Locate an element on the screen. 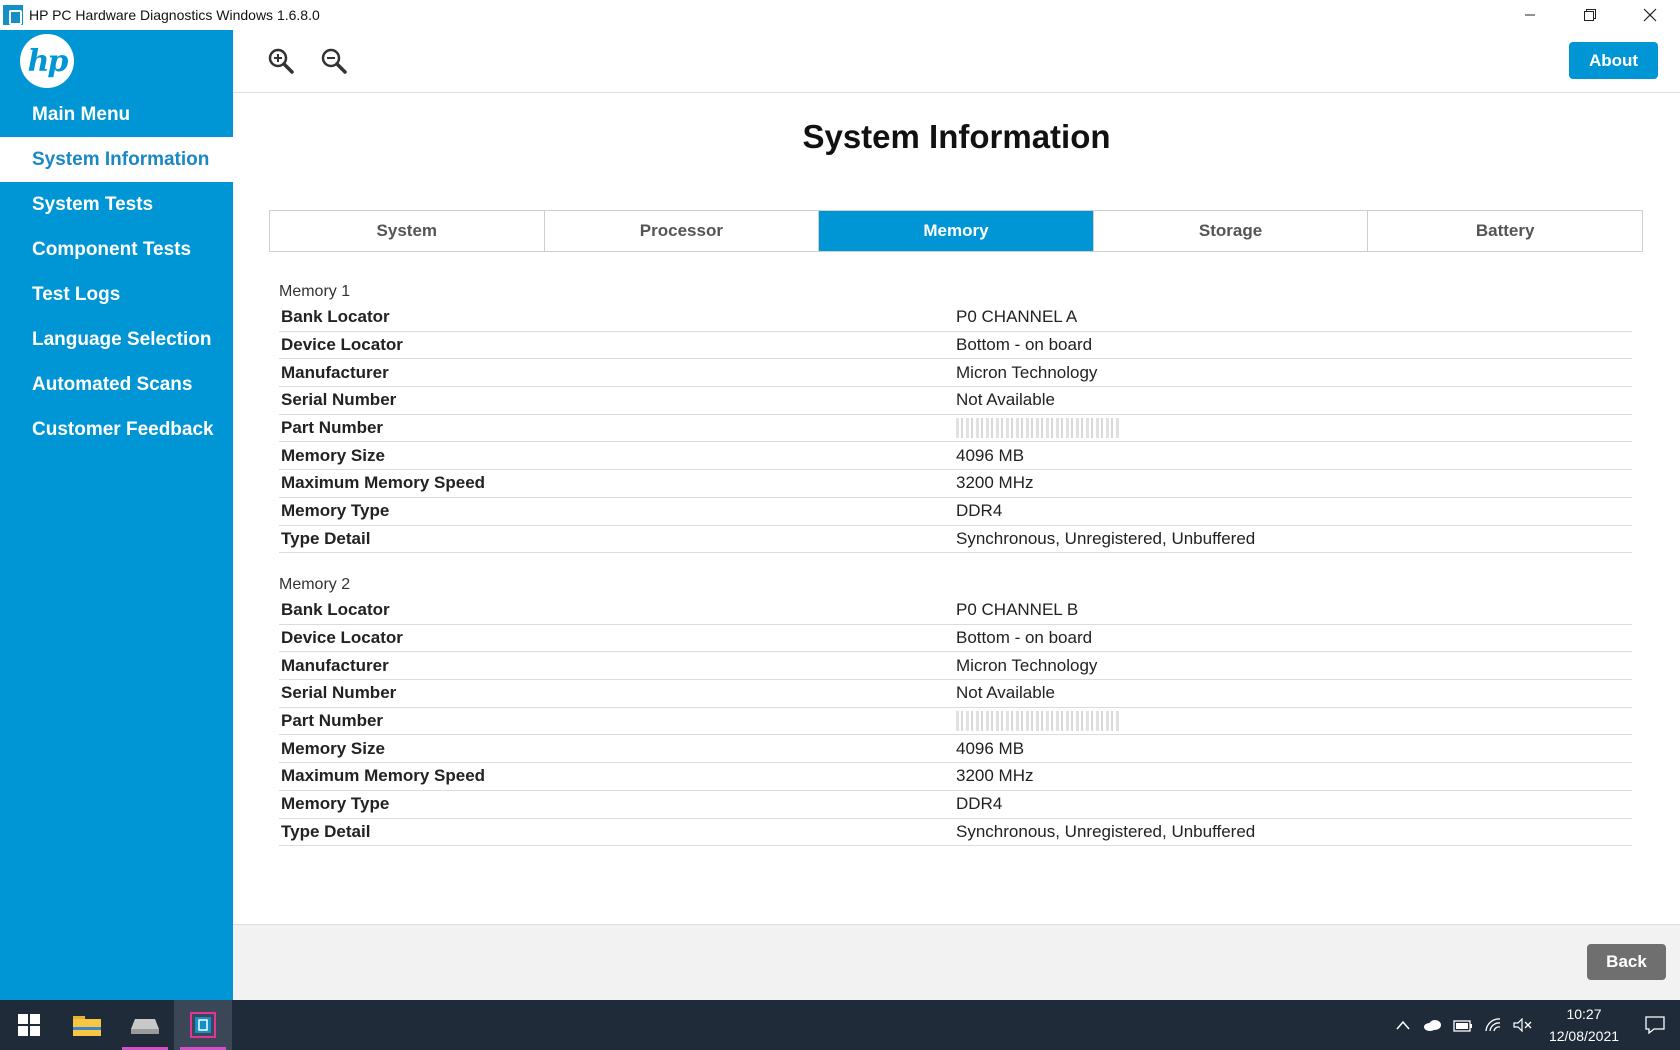  taskbar-clock: 10:27 12/08/2021 is located at coordinates (1584, 1025).